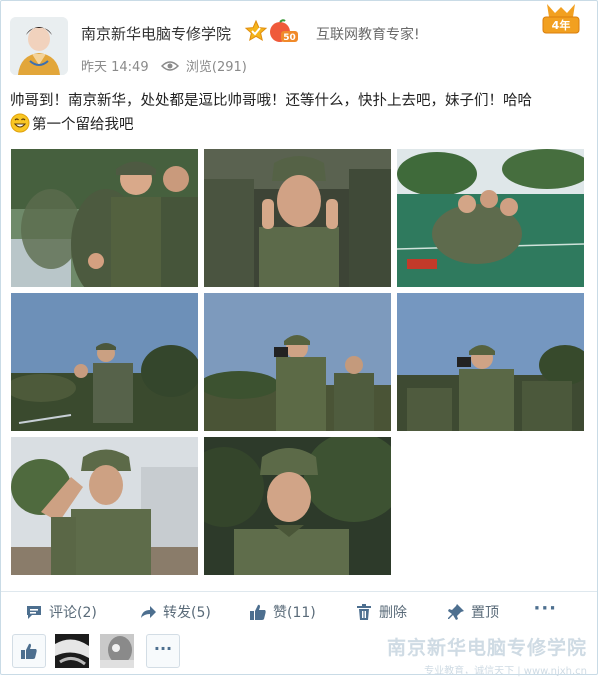 This screenshot has height=677, width=600. I want to click on photo-8-image, so click(297, 506).